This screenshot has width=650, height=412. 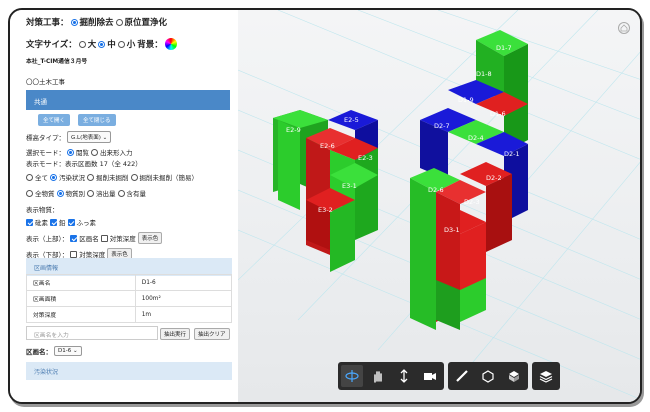 I want to click on zoom-icon, so click(x=404, y=376).